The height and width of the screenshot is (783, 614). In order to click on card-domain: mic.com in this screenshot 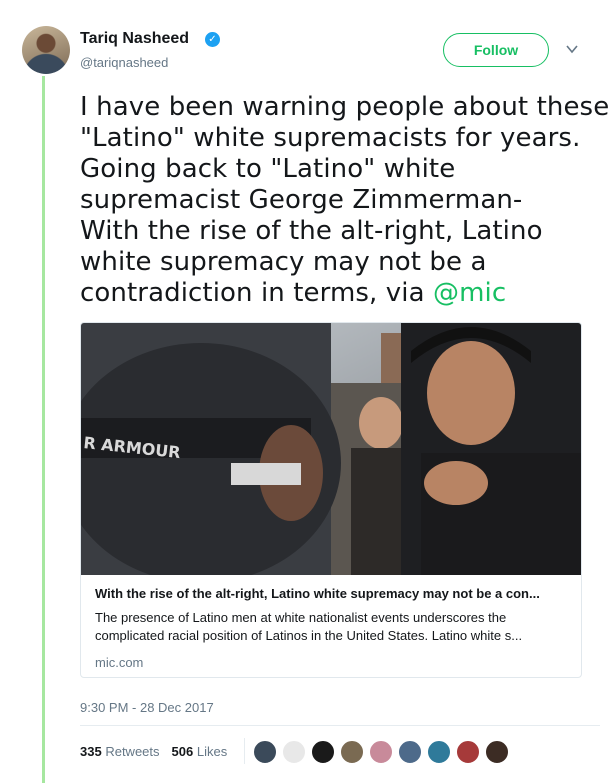, I will do `click(119, 662)`.